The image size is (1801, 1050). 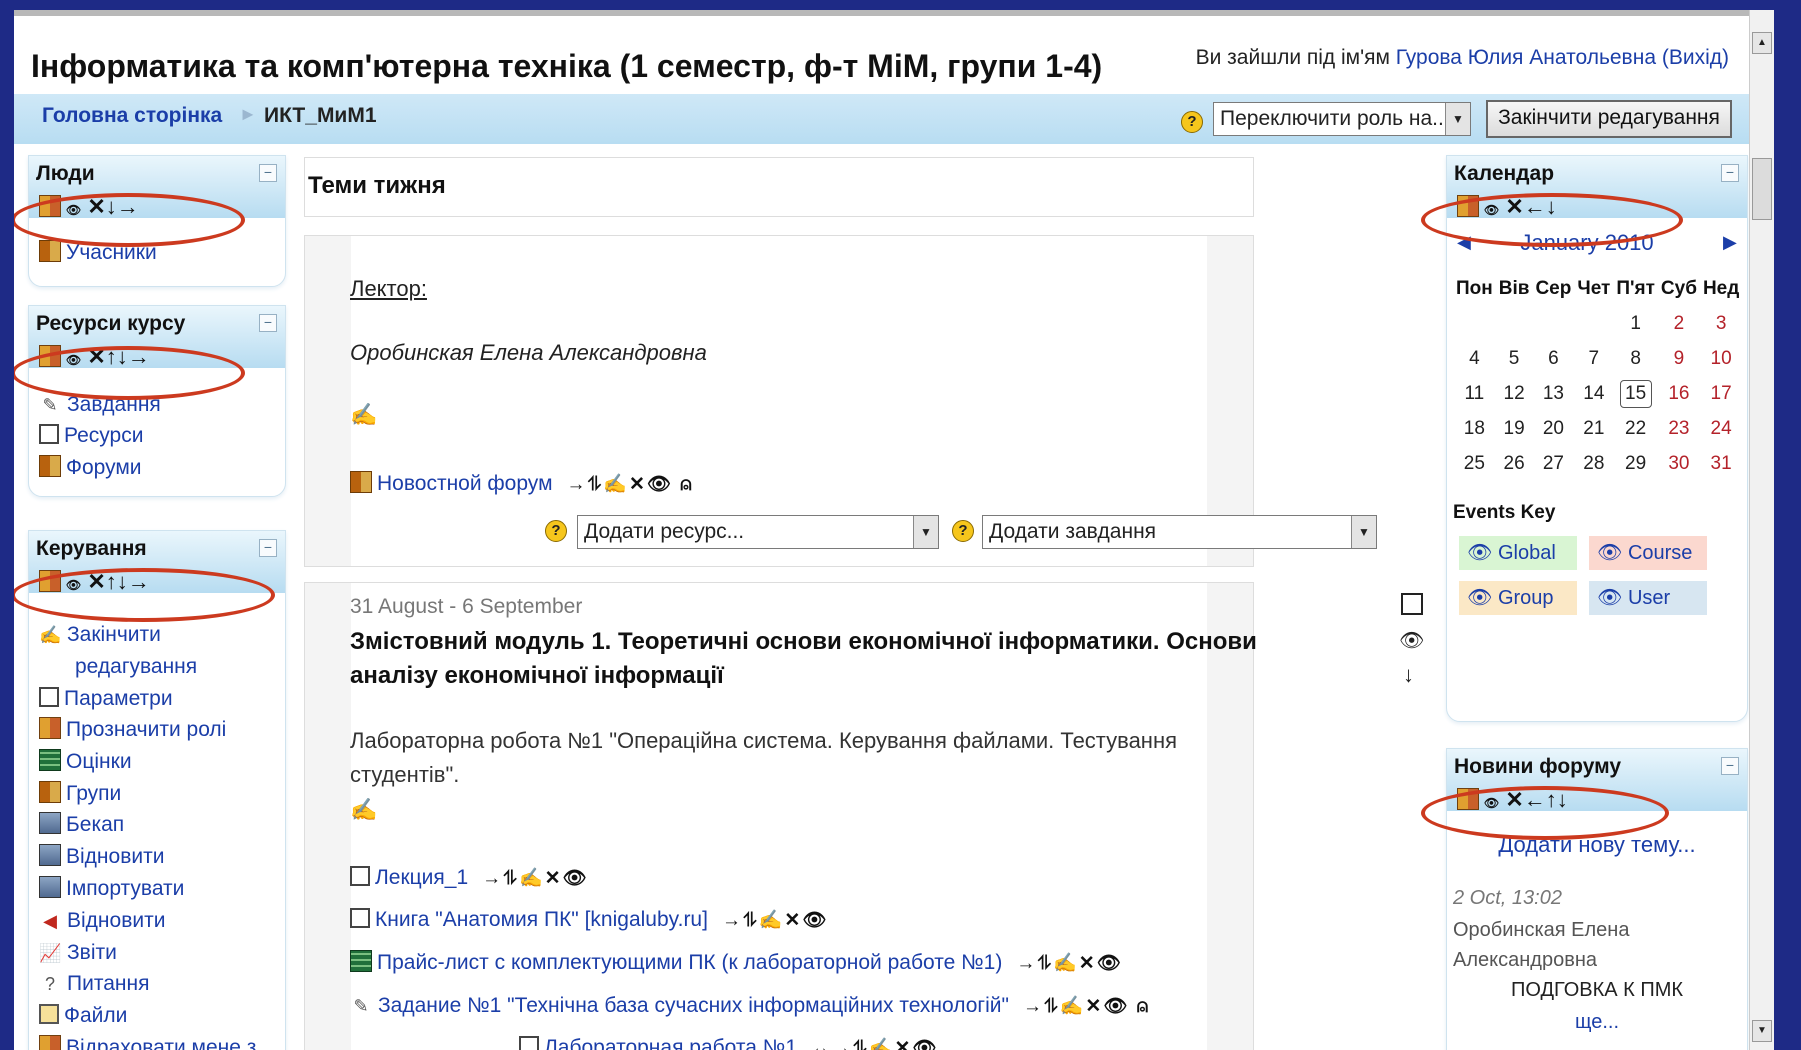 I want to click on item-label: Ресурси, so click(x=104, y=435).